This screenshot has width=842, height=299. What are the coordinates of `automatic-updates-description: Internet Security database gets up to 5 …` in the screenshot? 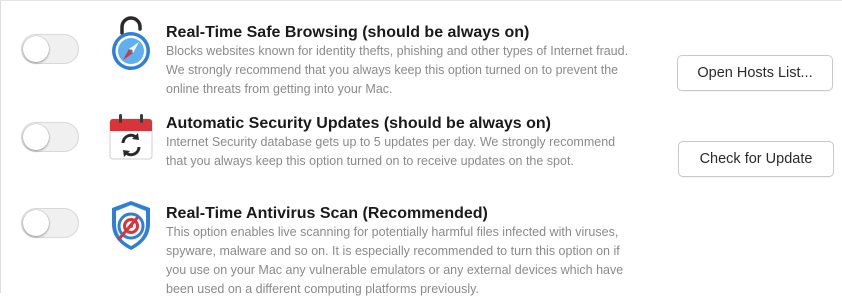 It's located at (390, 152).